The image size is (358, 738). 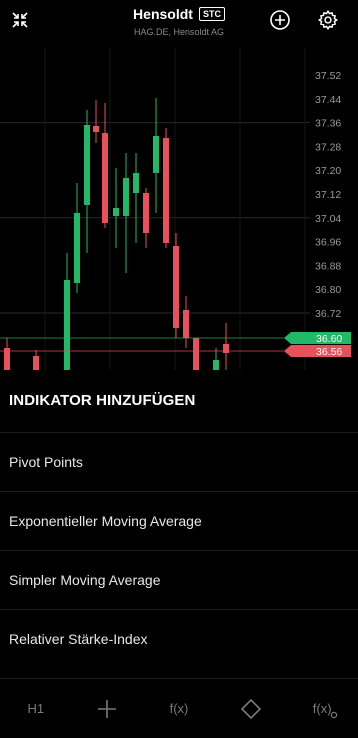 What do you see at coordinates (78, 638) in the screenshot?
I see `menu-item-label: Relativer Stärke-Index` at bounding box center [78, 638].